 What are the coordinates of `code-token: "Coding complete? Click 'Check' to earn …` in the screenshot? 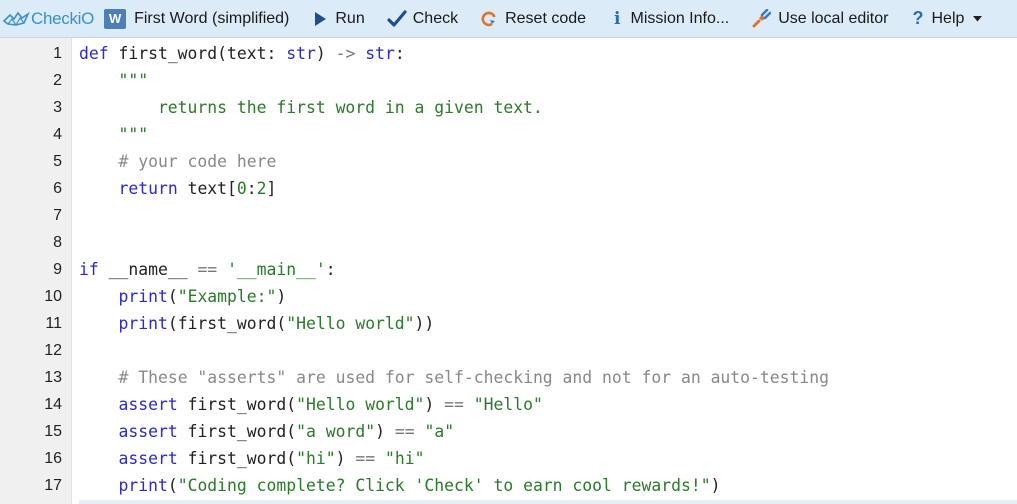 It's located at (444, 485).